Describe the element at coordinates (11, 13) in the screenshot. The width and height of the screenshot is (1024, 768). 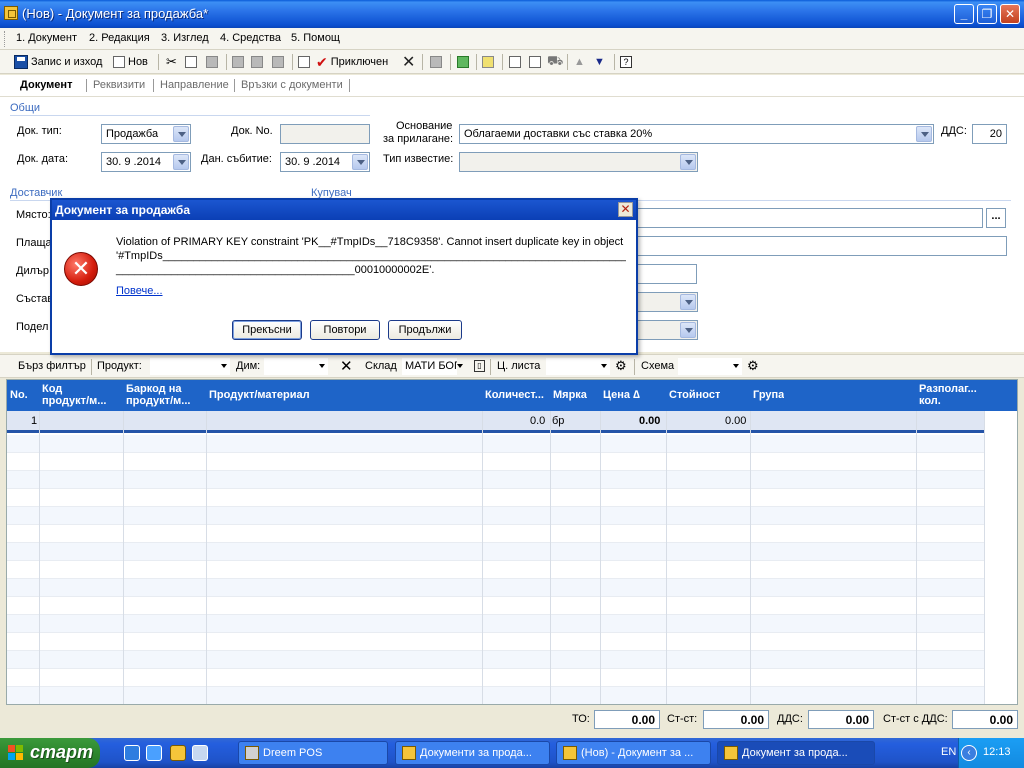
I see `app-icon` at that location.